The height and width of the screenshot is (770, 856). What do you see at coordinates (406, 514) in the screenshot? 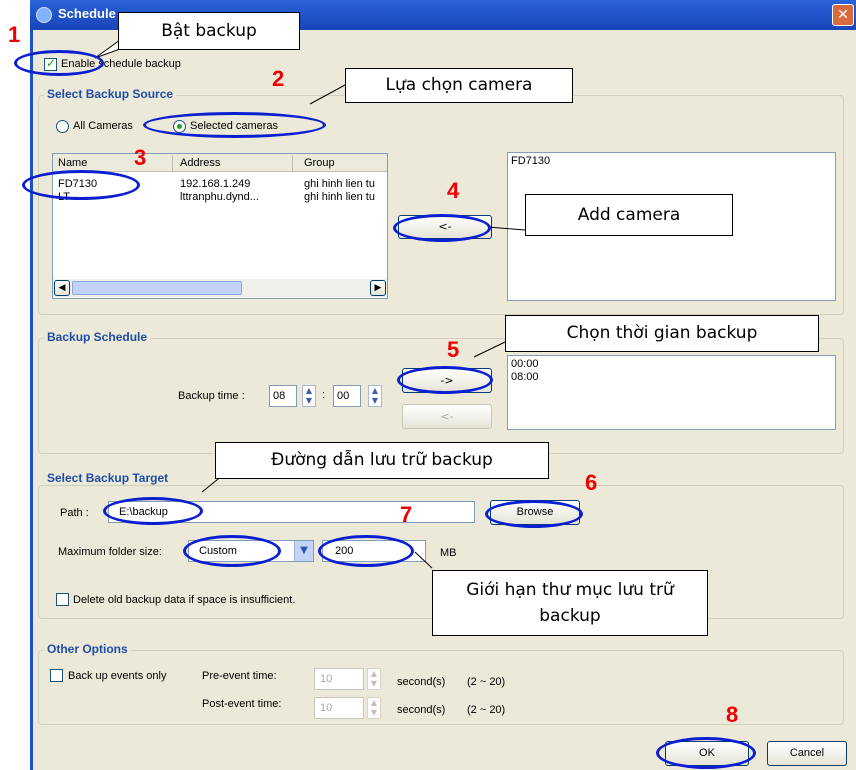
I see `step-number: 7` at bounding box center [406, 514].